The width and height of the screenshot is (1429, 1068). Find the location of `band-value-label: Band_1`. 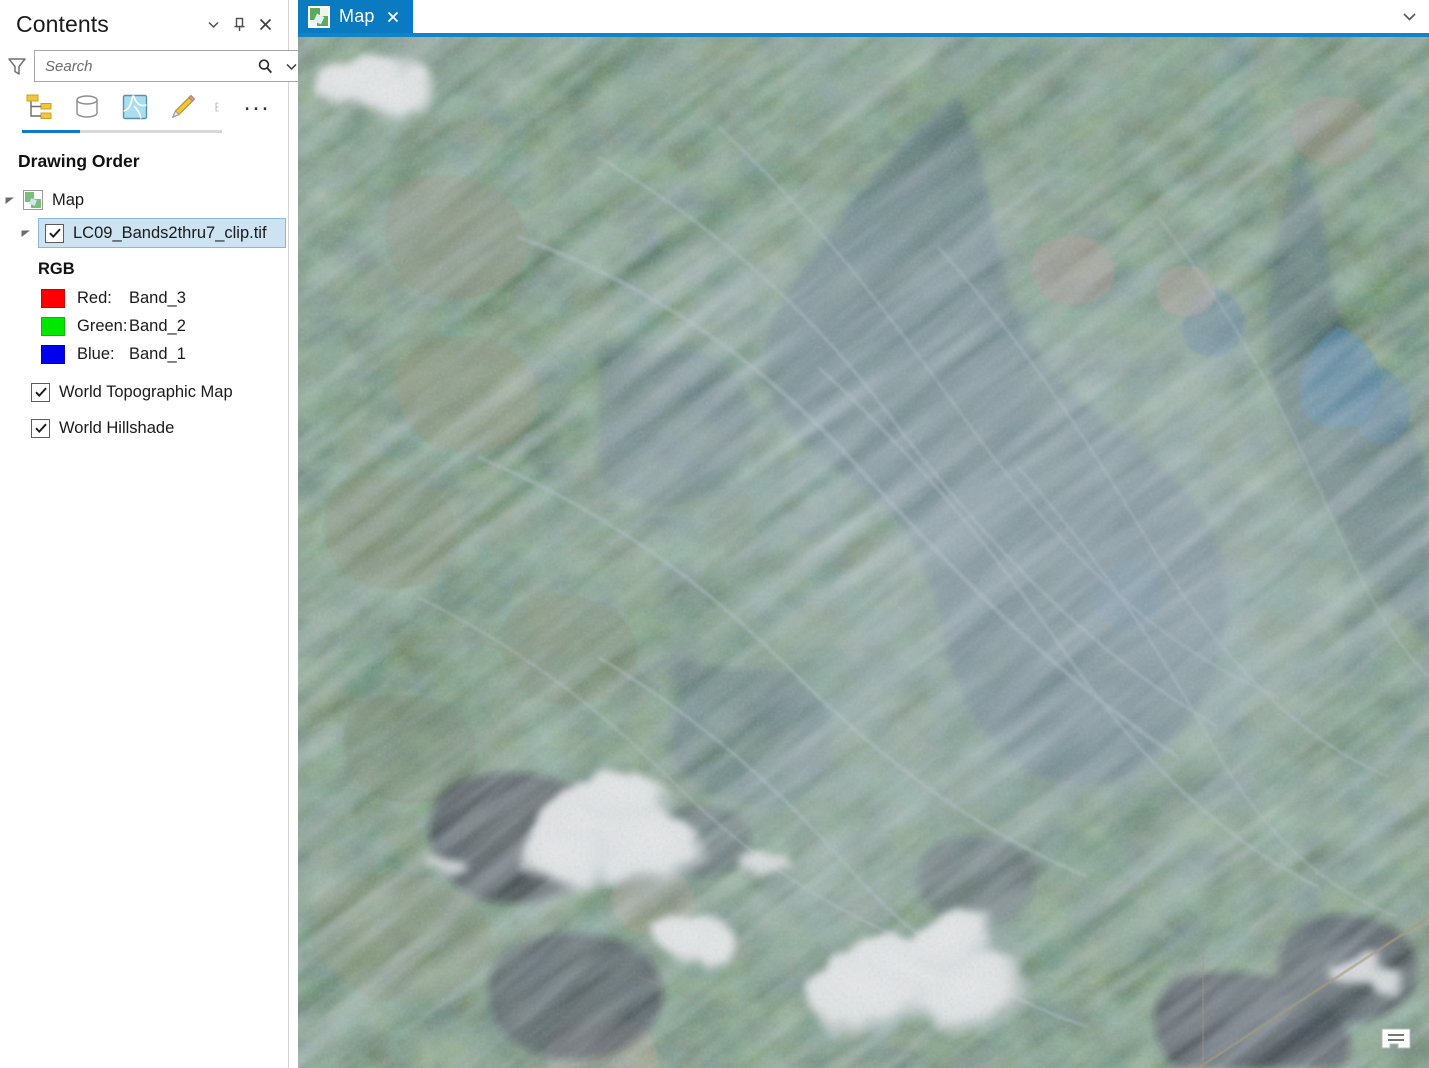

band-value-label: Band_1 is located at coordinates (157, 353).